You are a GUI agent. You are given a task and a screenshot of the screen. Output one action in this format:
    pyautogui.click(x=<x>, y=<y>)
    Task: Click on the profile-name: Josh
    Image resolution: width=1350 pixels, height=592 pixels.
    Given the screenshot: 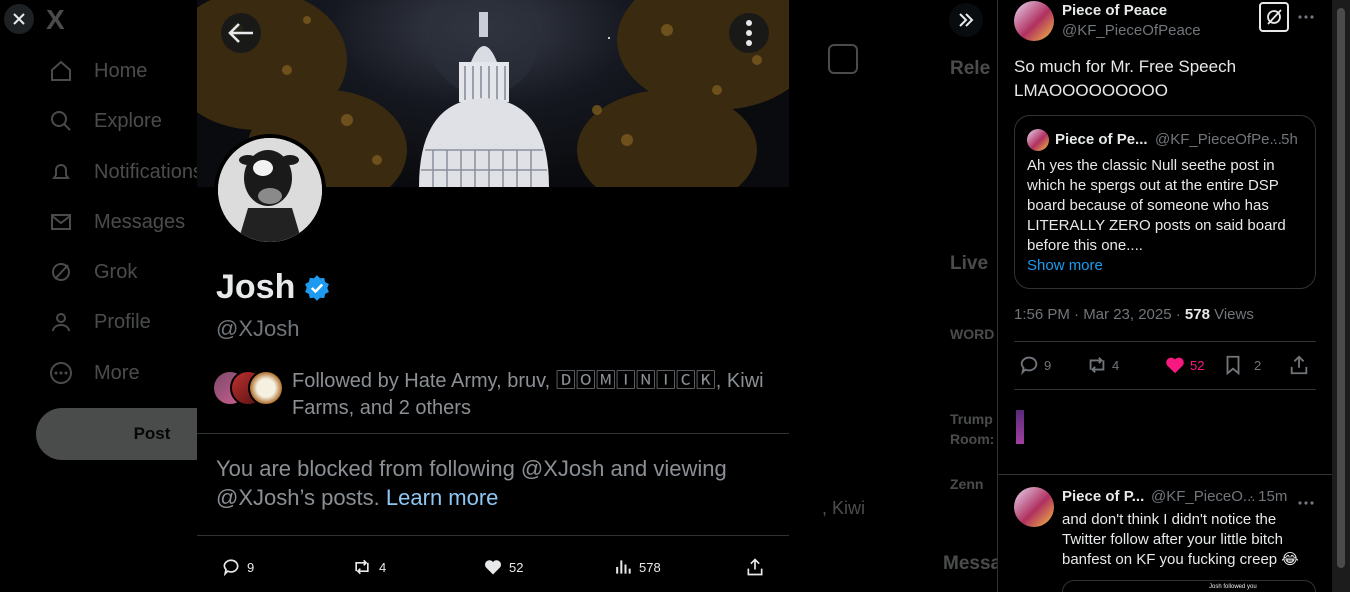 What is the action you would take?
    pyautogui.click(x=273, y=287)
    